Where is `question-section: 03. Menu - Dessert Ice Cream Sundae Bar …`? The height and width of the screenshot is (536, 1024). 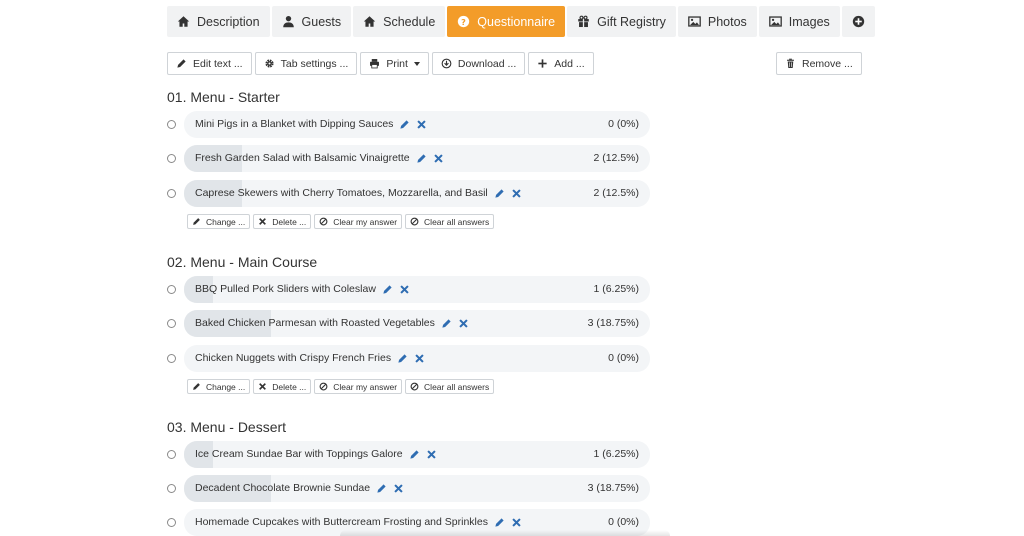
question-section: 03. Menu - Dessert Ice Cream Sundae Bar … is located at coordinates (417, 477).